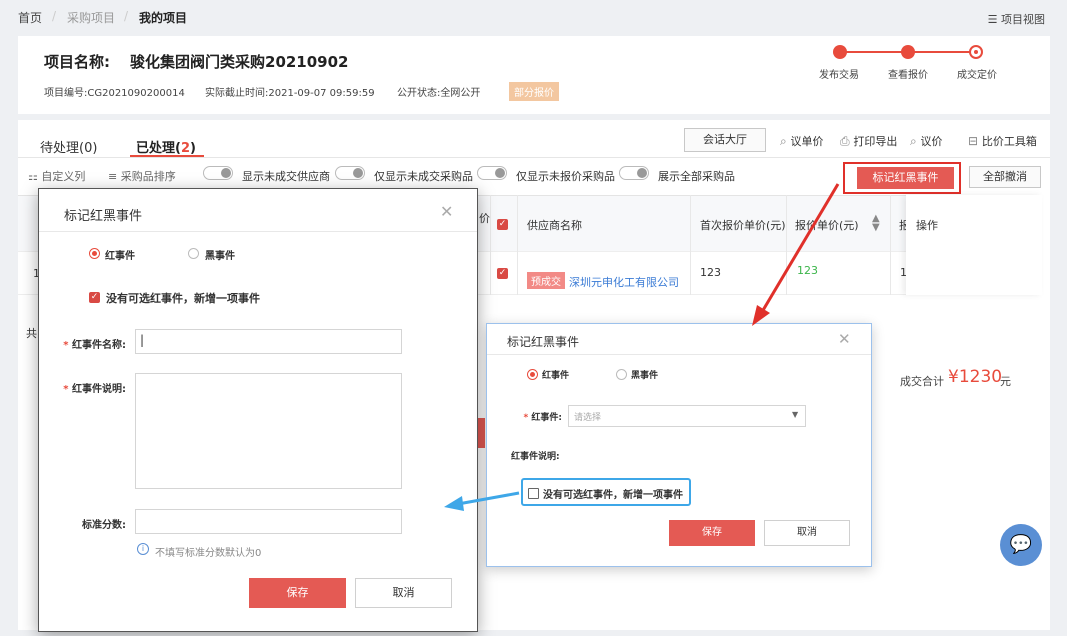 The image size is (1067, 636). I want to click on arrow-blue-annotation, so click(482, 501).